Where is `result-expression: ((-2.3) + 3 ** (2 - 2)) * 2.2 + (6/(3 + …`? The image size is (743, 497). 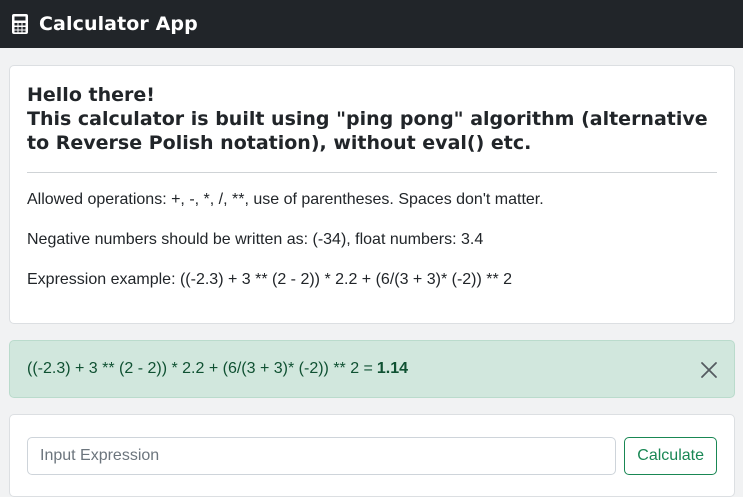
result-expression: ((-2.3) + 3 ** (2 - 2)) * 2.2 + (6/(3 + … is located at coordinates (200, 368).